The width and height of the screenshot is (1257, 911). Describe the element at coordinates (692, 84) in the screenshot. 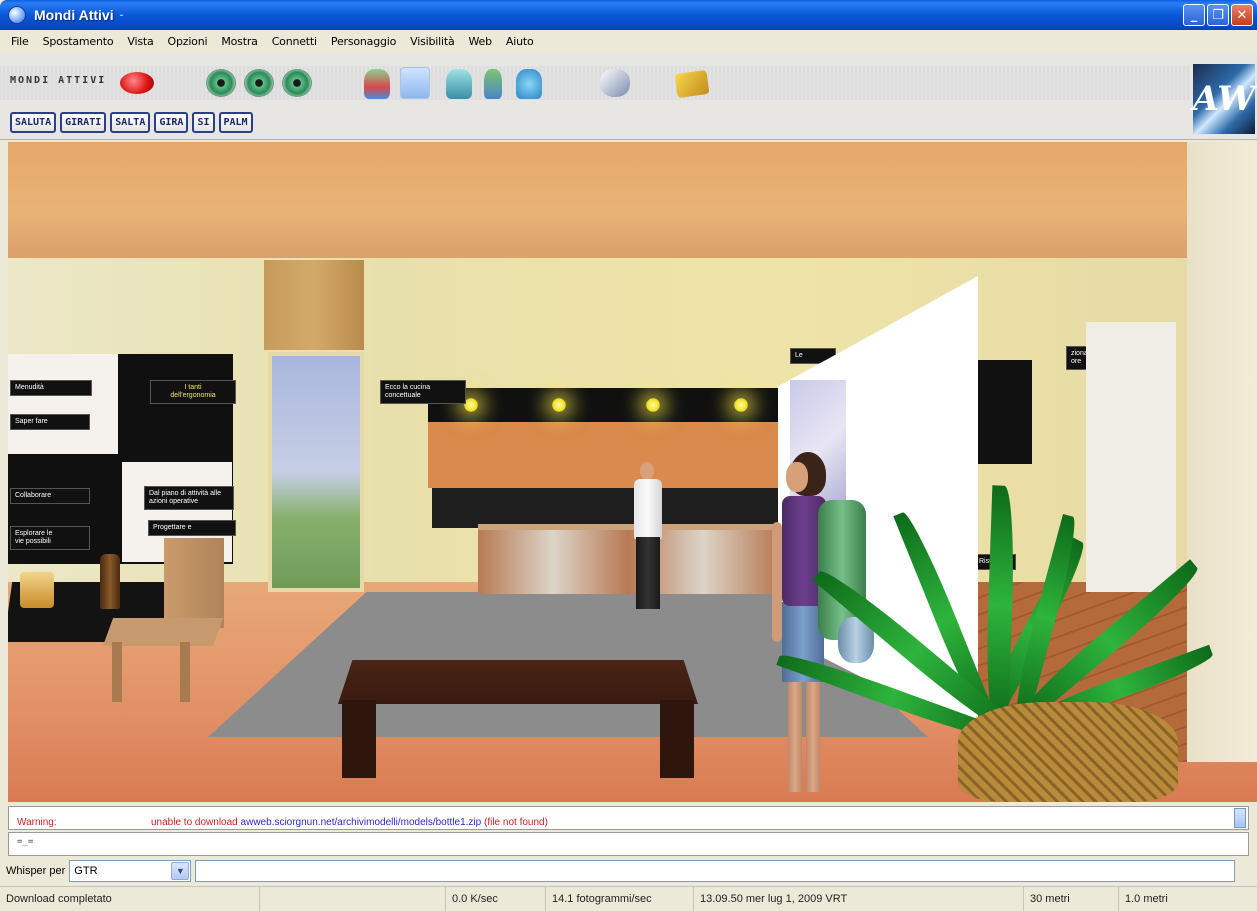

I see `stamp-icon` at that location.